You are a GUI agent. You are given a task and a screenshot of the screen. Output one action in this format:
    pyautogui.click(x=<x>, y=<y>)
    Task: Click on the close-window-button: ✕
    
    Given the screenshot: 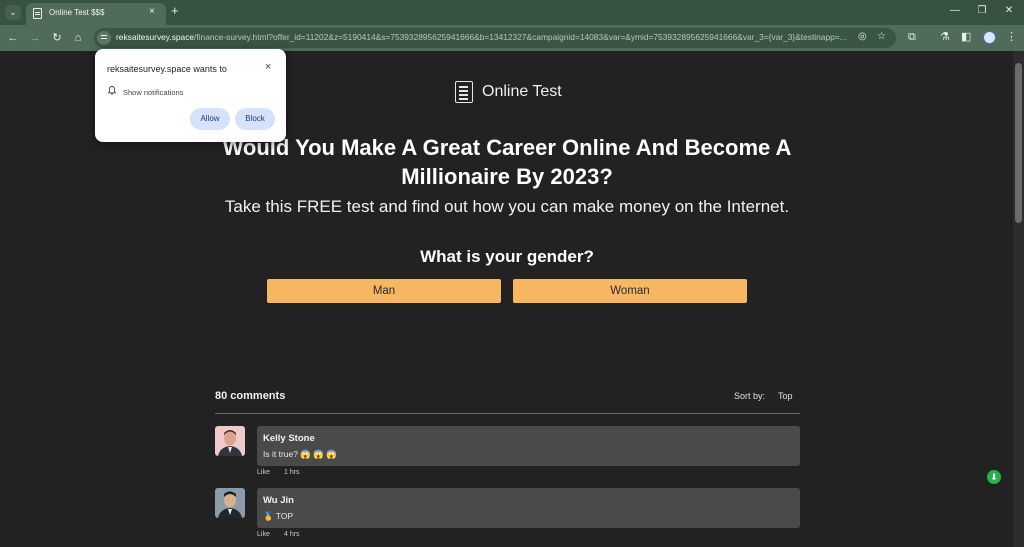 What is the action you would take?
    pyautogui.click(x=1009, y=10)
    